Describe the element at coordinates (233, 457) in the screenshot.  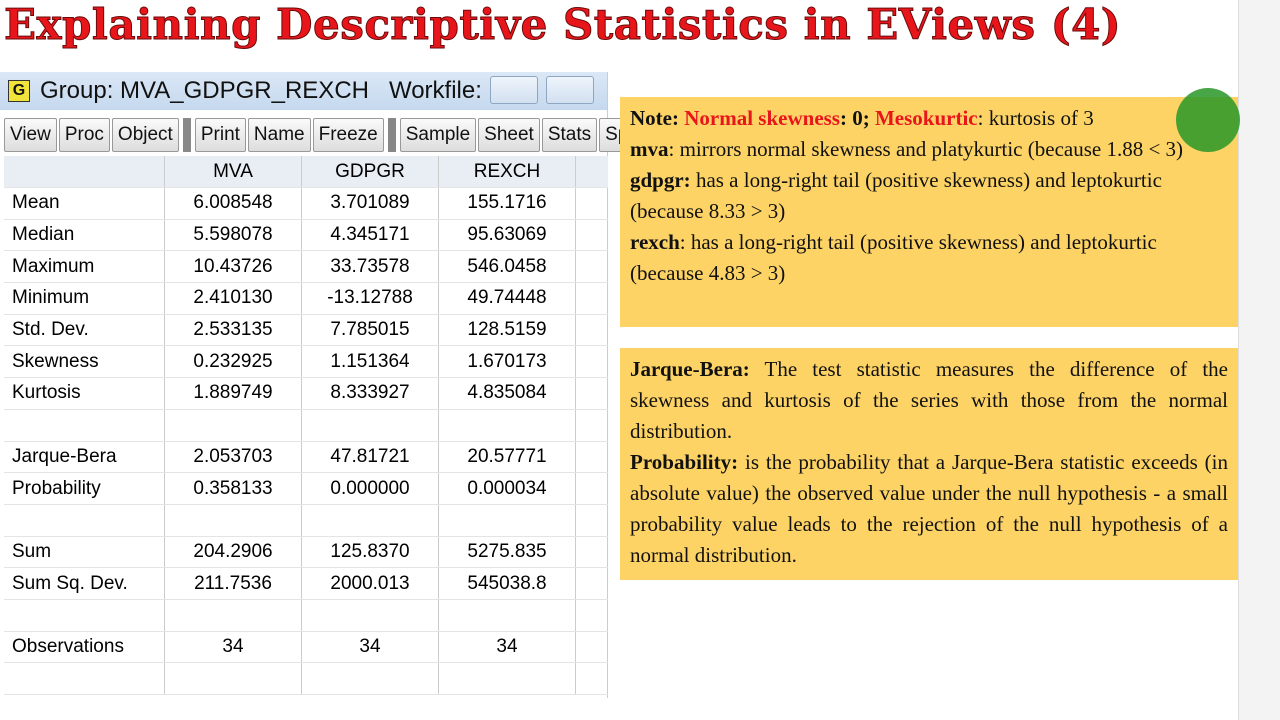
I see `cell: 2.053703` at that location.